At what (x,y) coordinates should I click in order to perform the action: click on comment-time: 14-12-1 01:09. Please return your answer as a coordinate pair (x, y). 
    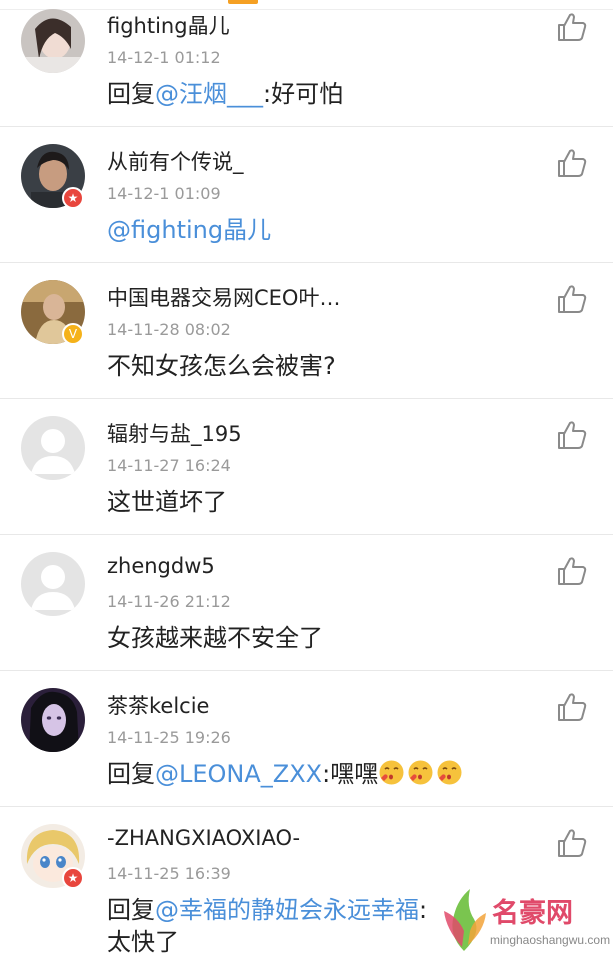
    Looking at the image, I should click on (164, 193).